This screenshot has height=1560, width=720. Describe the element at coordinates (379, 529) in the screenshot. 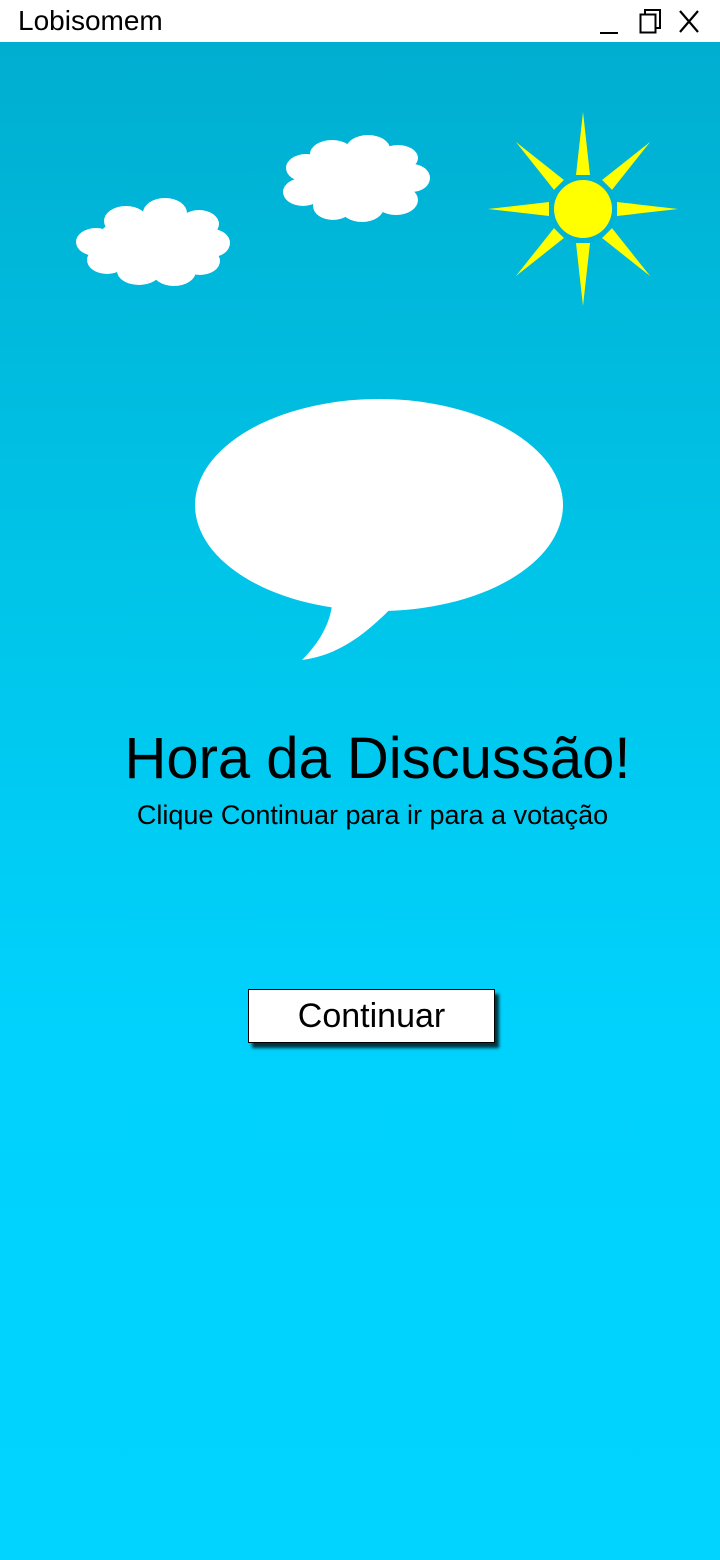

I see `speech-bubble-icon` at that location.